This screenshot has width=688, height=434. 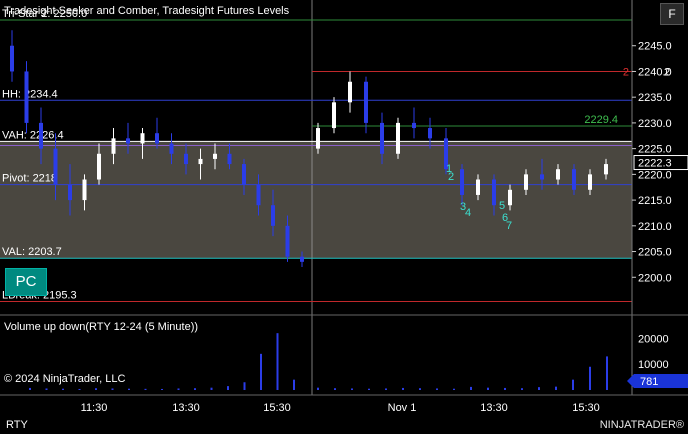 What do you see at coordinates (601, 120) in the screenshot?
I see `level-green-value: 2229.4` at bounding box center [601, 120].